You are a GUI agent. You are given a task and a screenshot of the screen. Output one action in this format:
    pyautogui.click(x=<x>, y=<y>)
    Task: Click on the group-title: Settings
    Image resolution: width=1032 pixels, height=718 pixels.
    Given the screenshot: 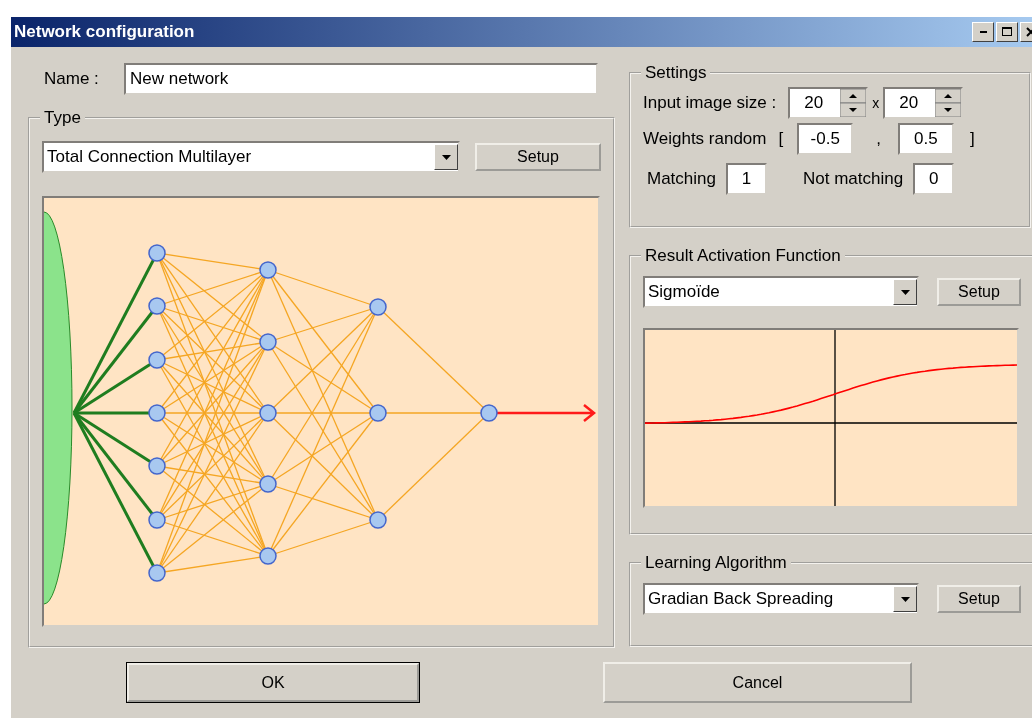 What is the action you would take?
    pyautogui.click(x=676, y=73)
    